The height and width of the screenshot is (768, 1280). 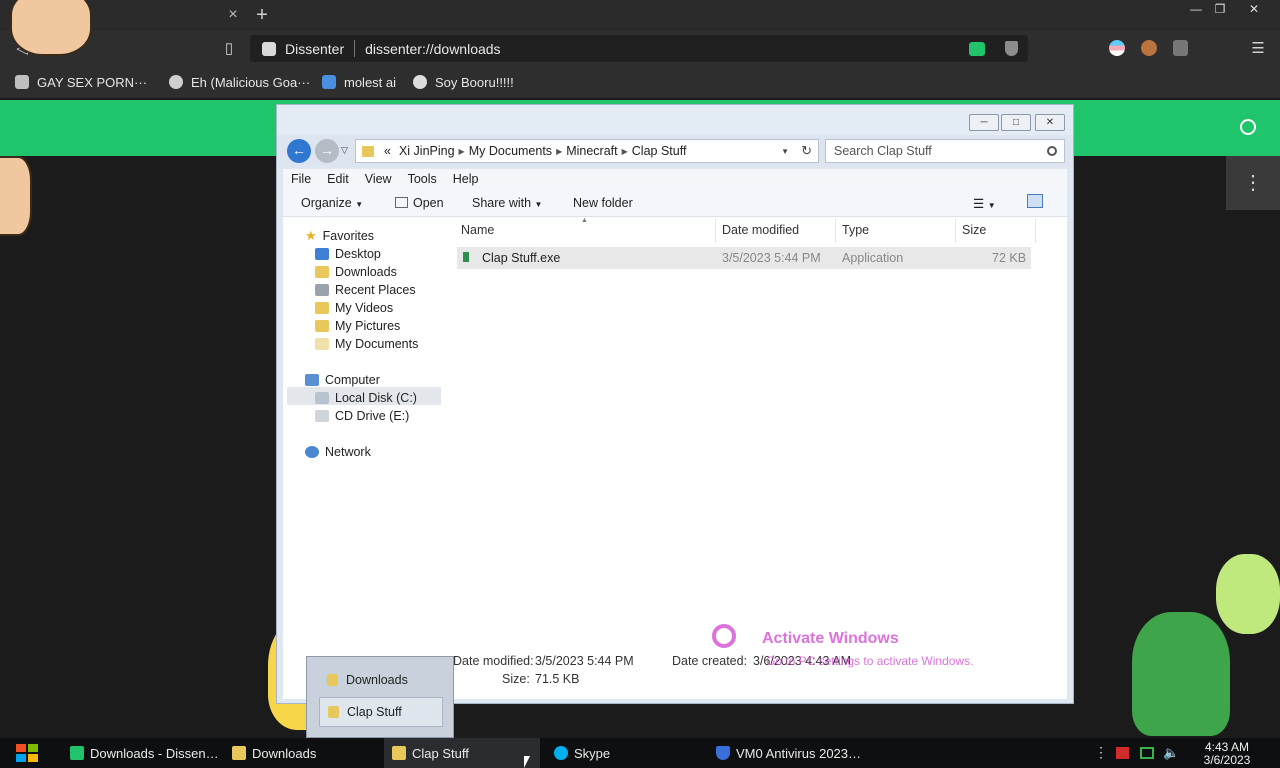 I want to click on open-button: Open, so click(x=419, y=203).